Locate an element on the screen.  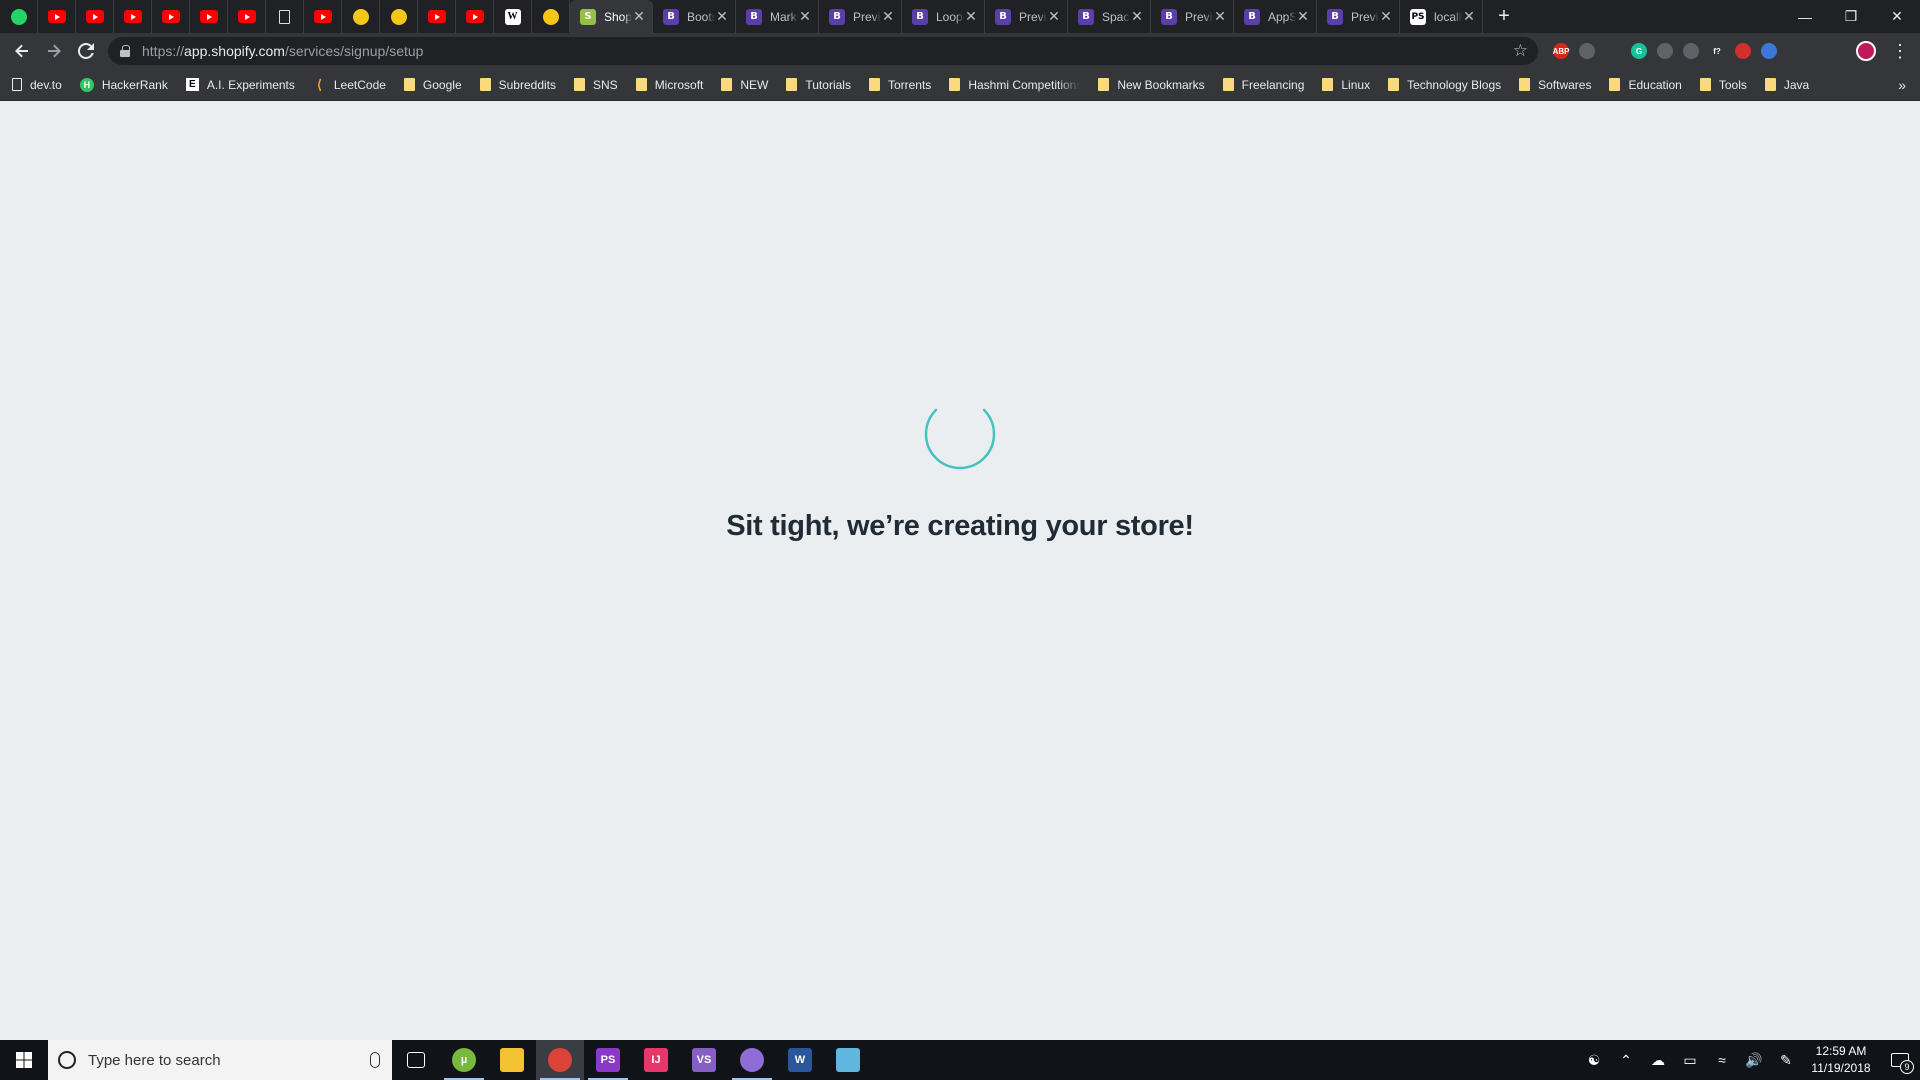
browser-tab: B AppStack✕ is located at coordinates (1275, 16).